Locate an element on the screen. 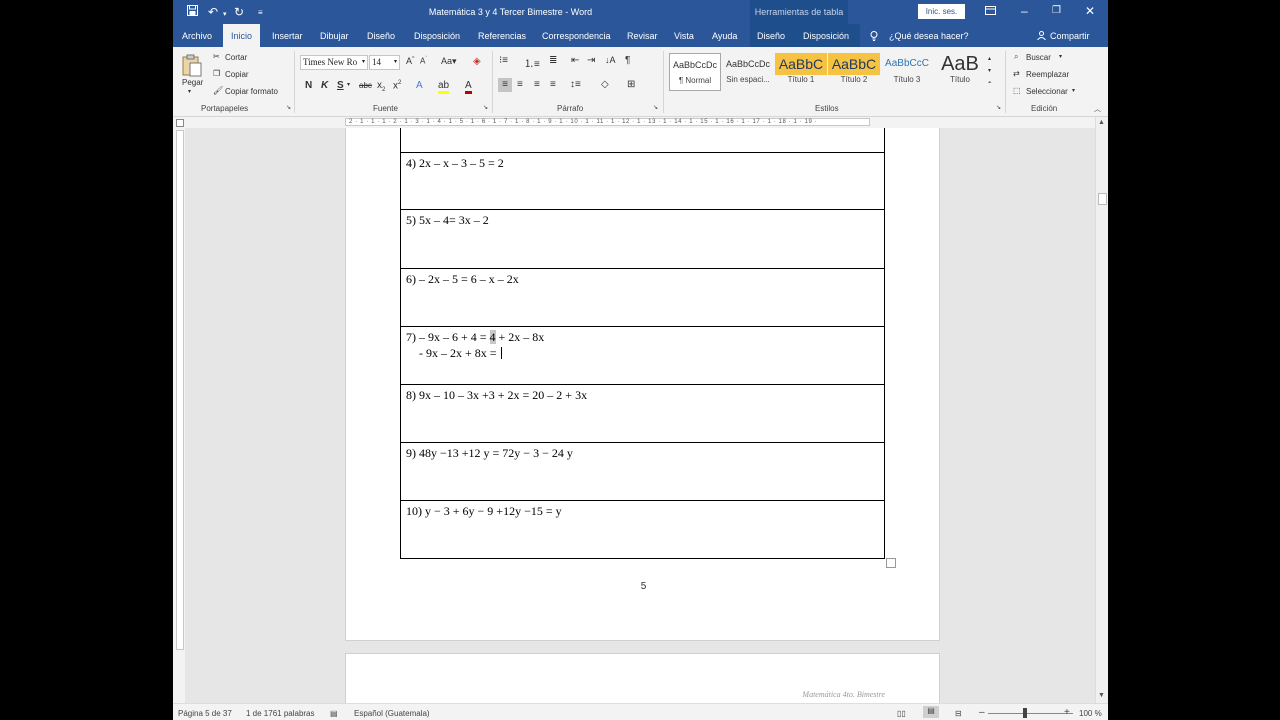 The image size is (1280, 720). scrollbar-thumb is located at coordinates (1102, 199).